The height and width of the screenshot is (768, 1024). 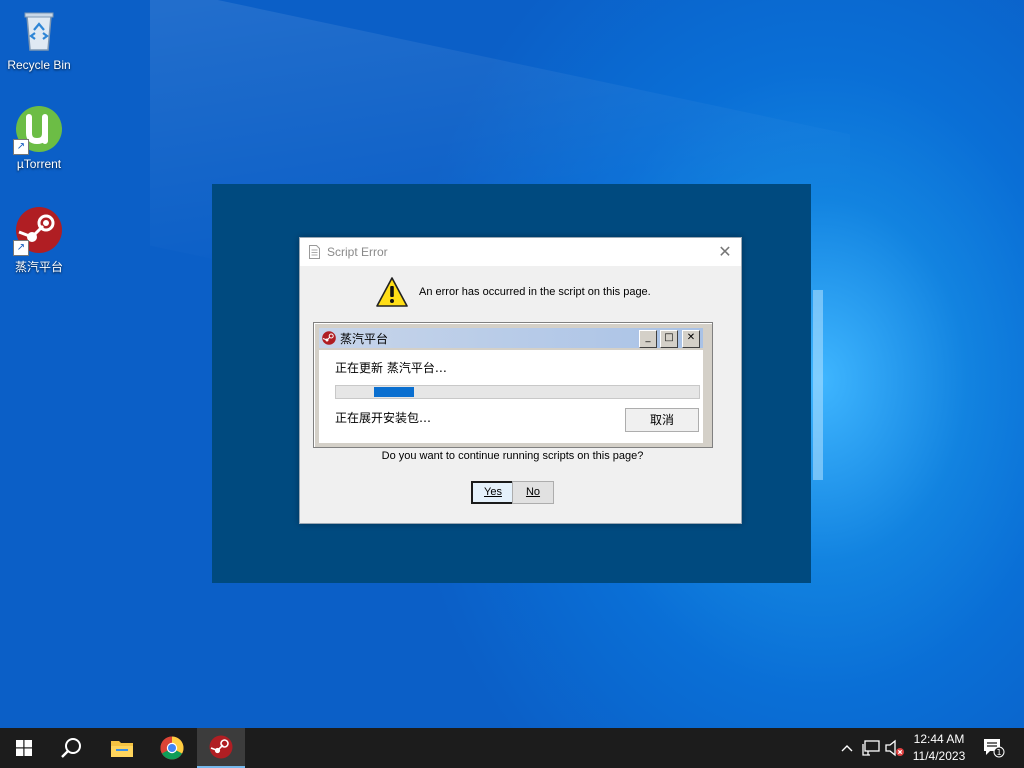 What do you see at coordinates (939, 748) in the screenshot?
I see `taskbar-clock: 12:44 AM 11/4/2023` at bounding box center [939, 748].